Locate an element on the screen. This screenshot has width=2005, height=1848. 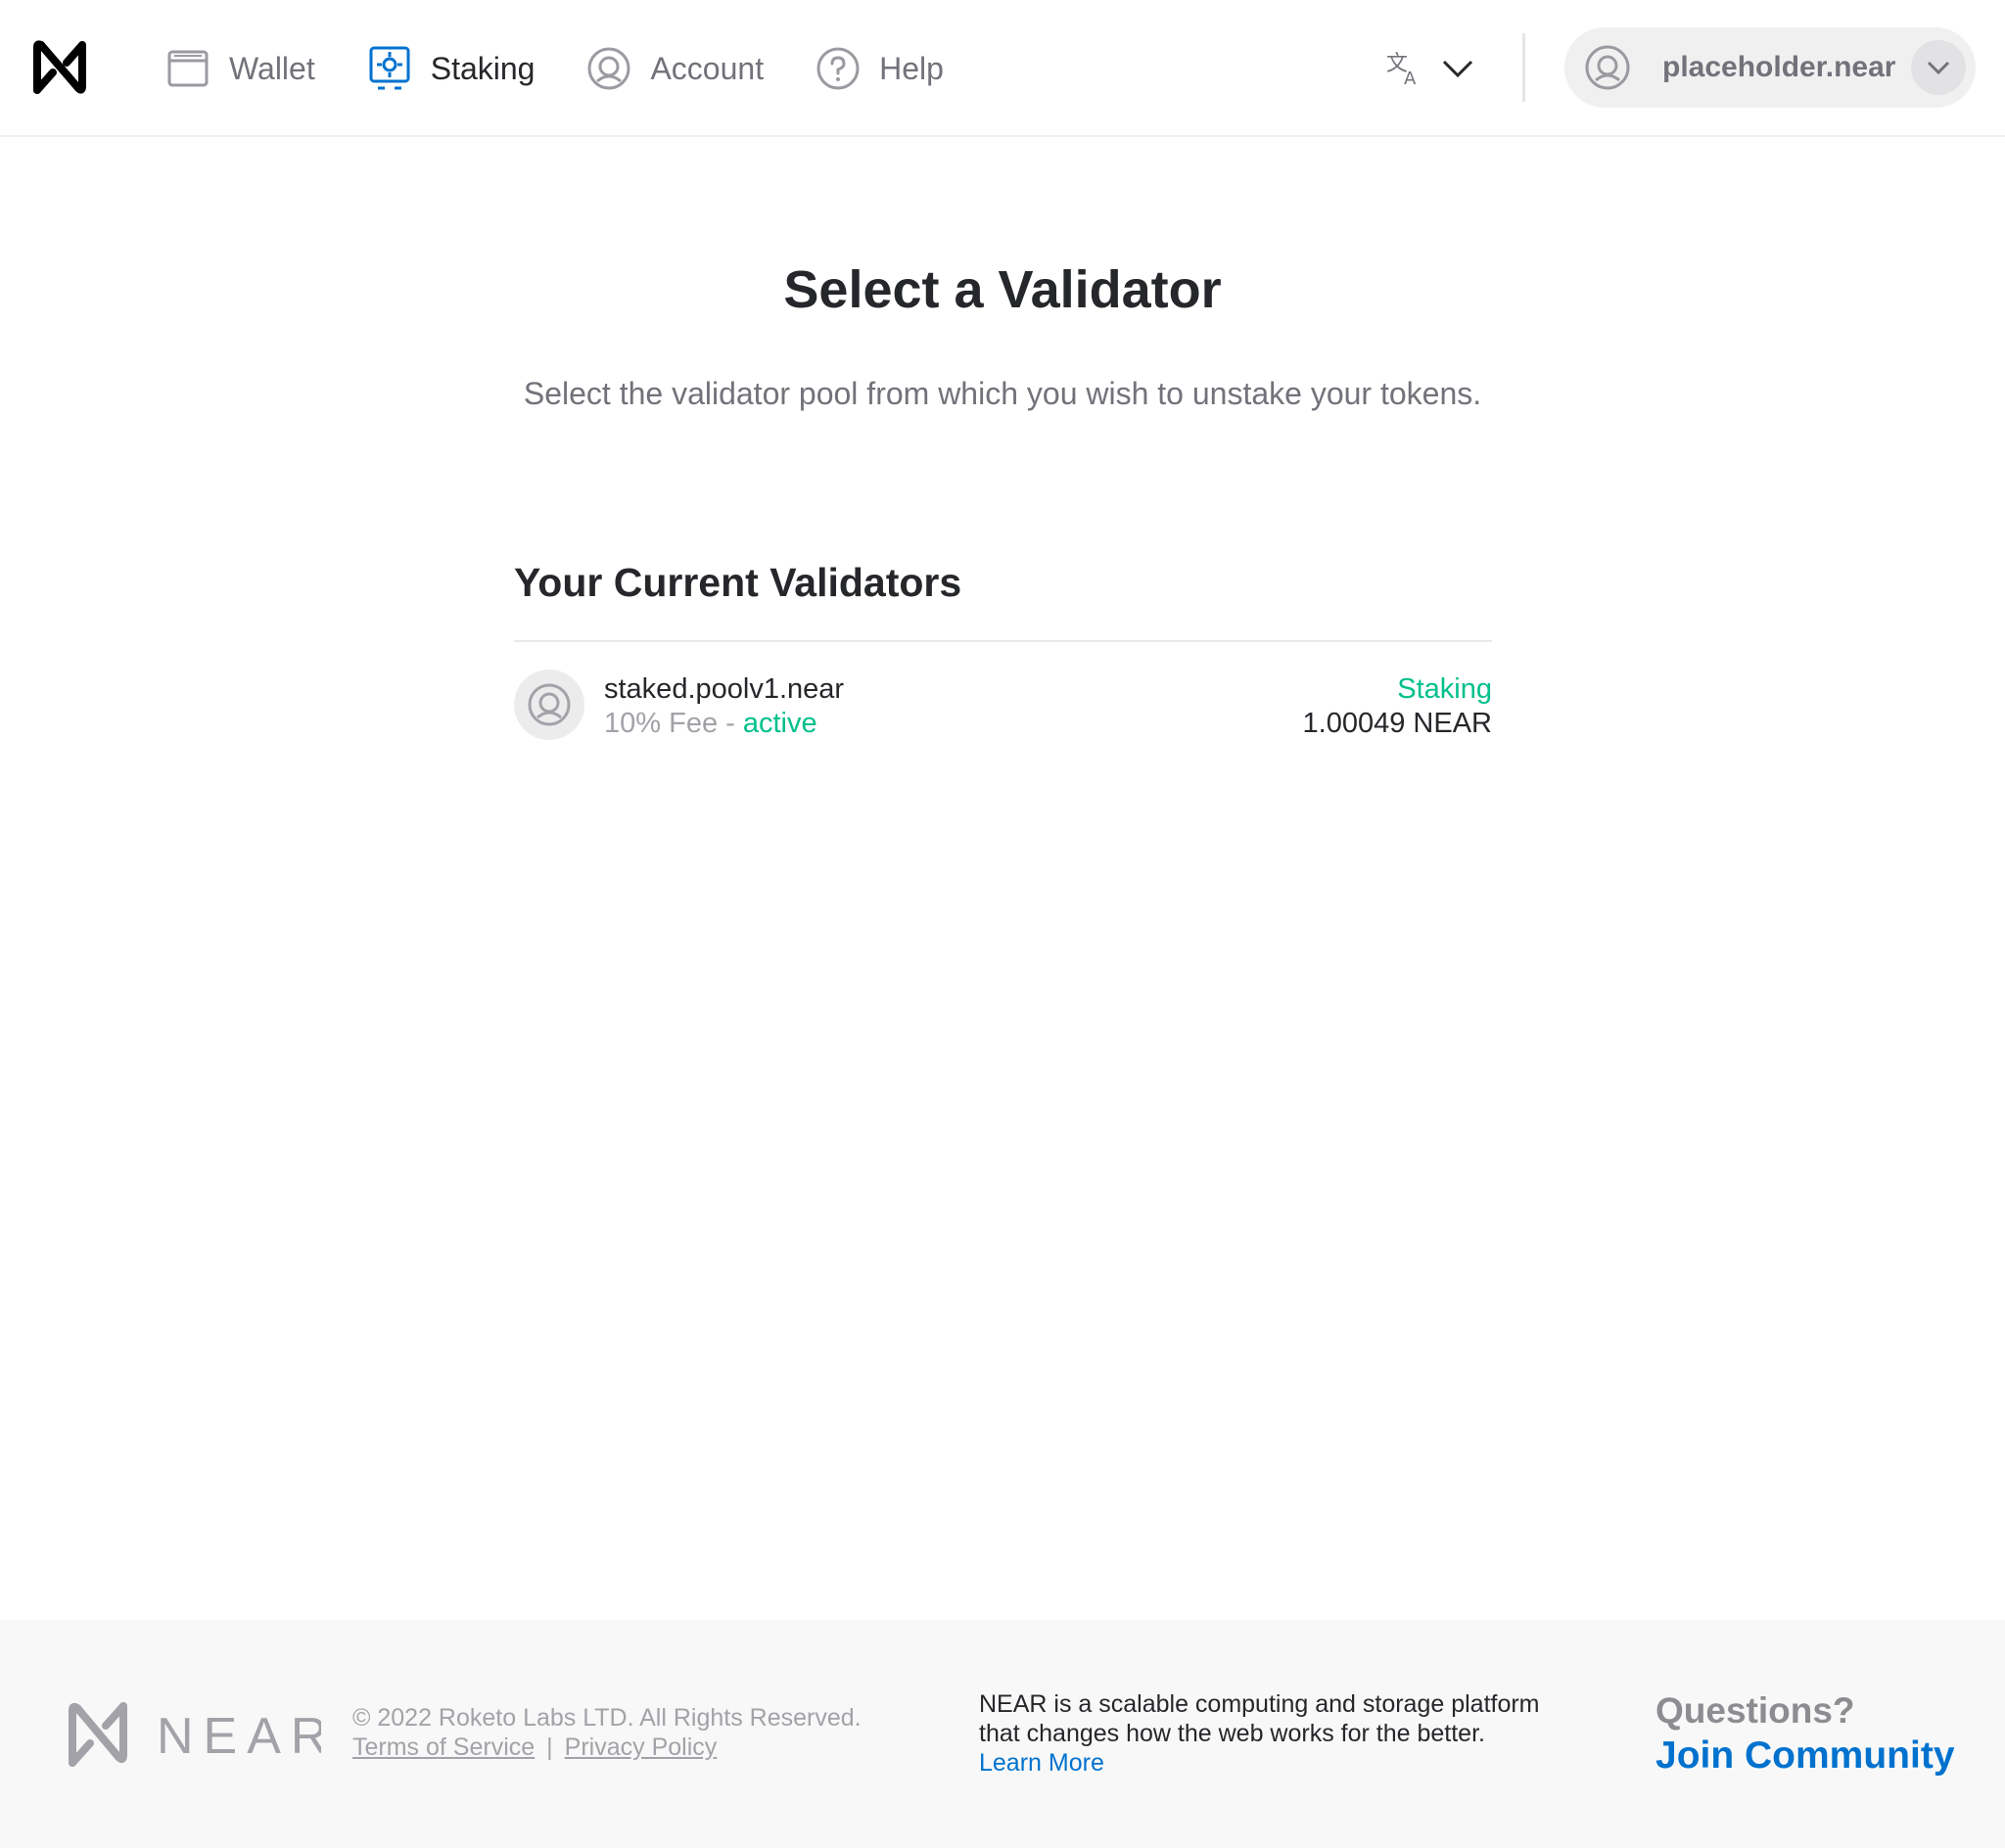
footer-brand-text: NEAR is located at coordinates (239, 1736).